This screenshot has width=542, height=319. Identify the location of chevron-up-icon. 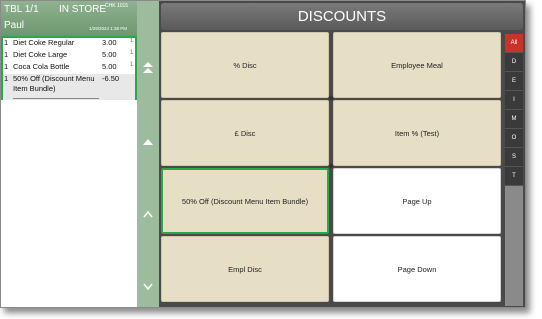
(148, 214).